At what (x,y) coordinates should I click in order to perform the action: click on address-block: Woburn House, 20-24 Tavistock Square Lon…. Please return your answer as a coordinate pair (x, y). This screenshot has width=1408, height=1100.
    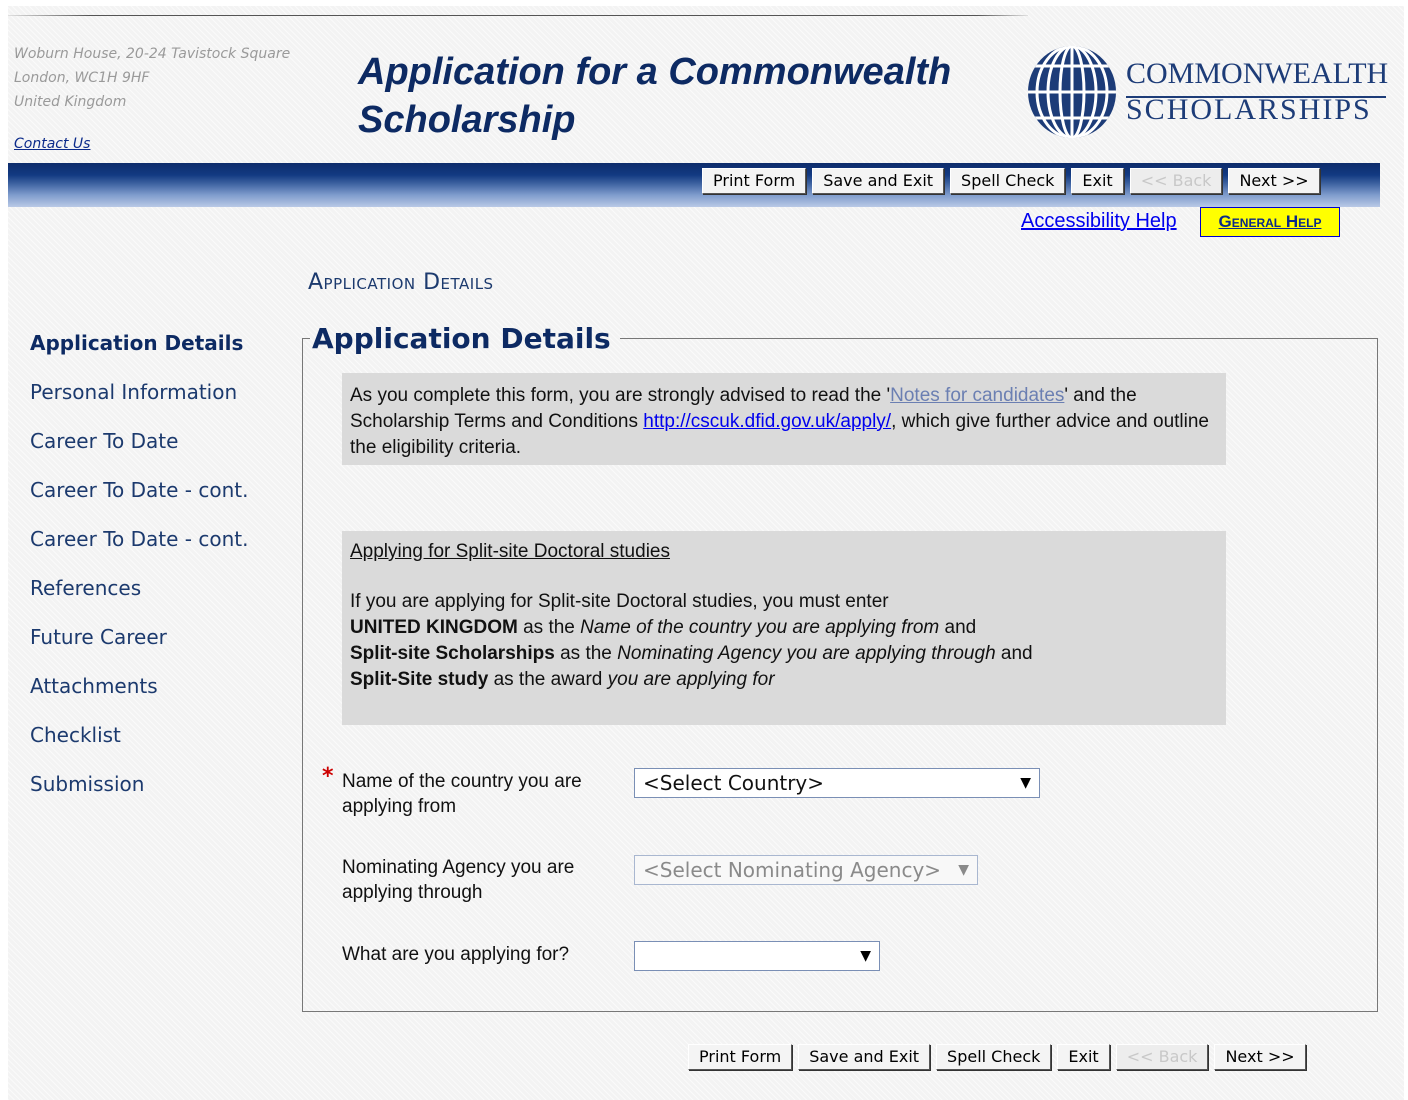
    Looking at the image, I should click on (152, 78).